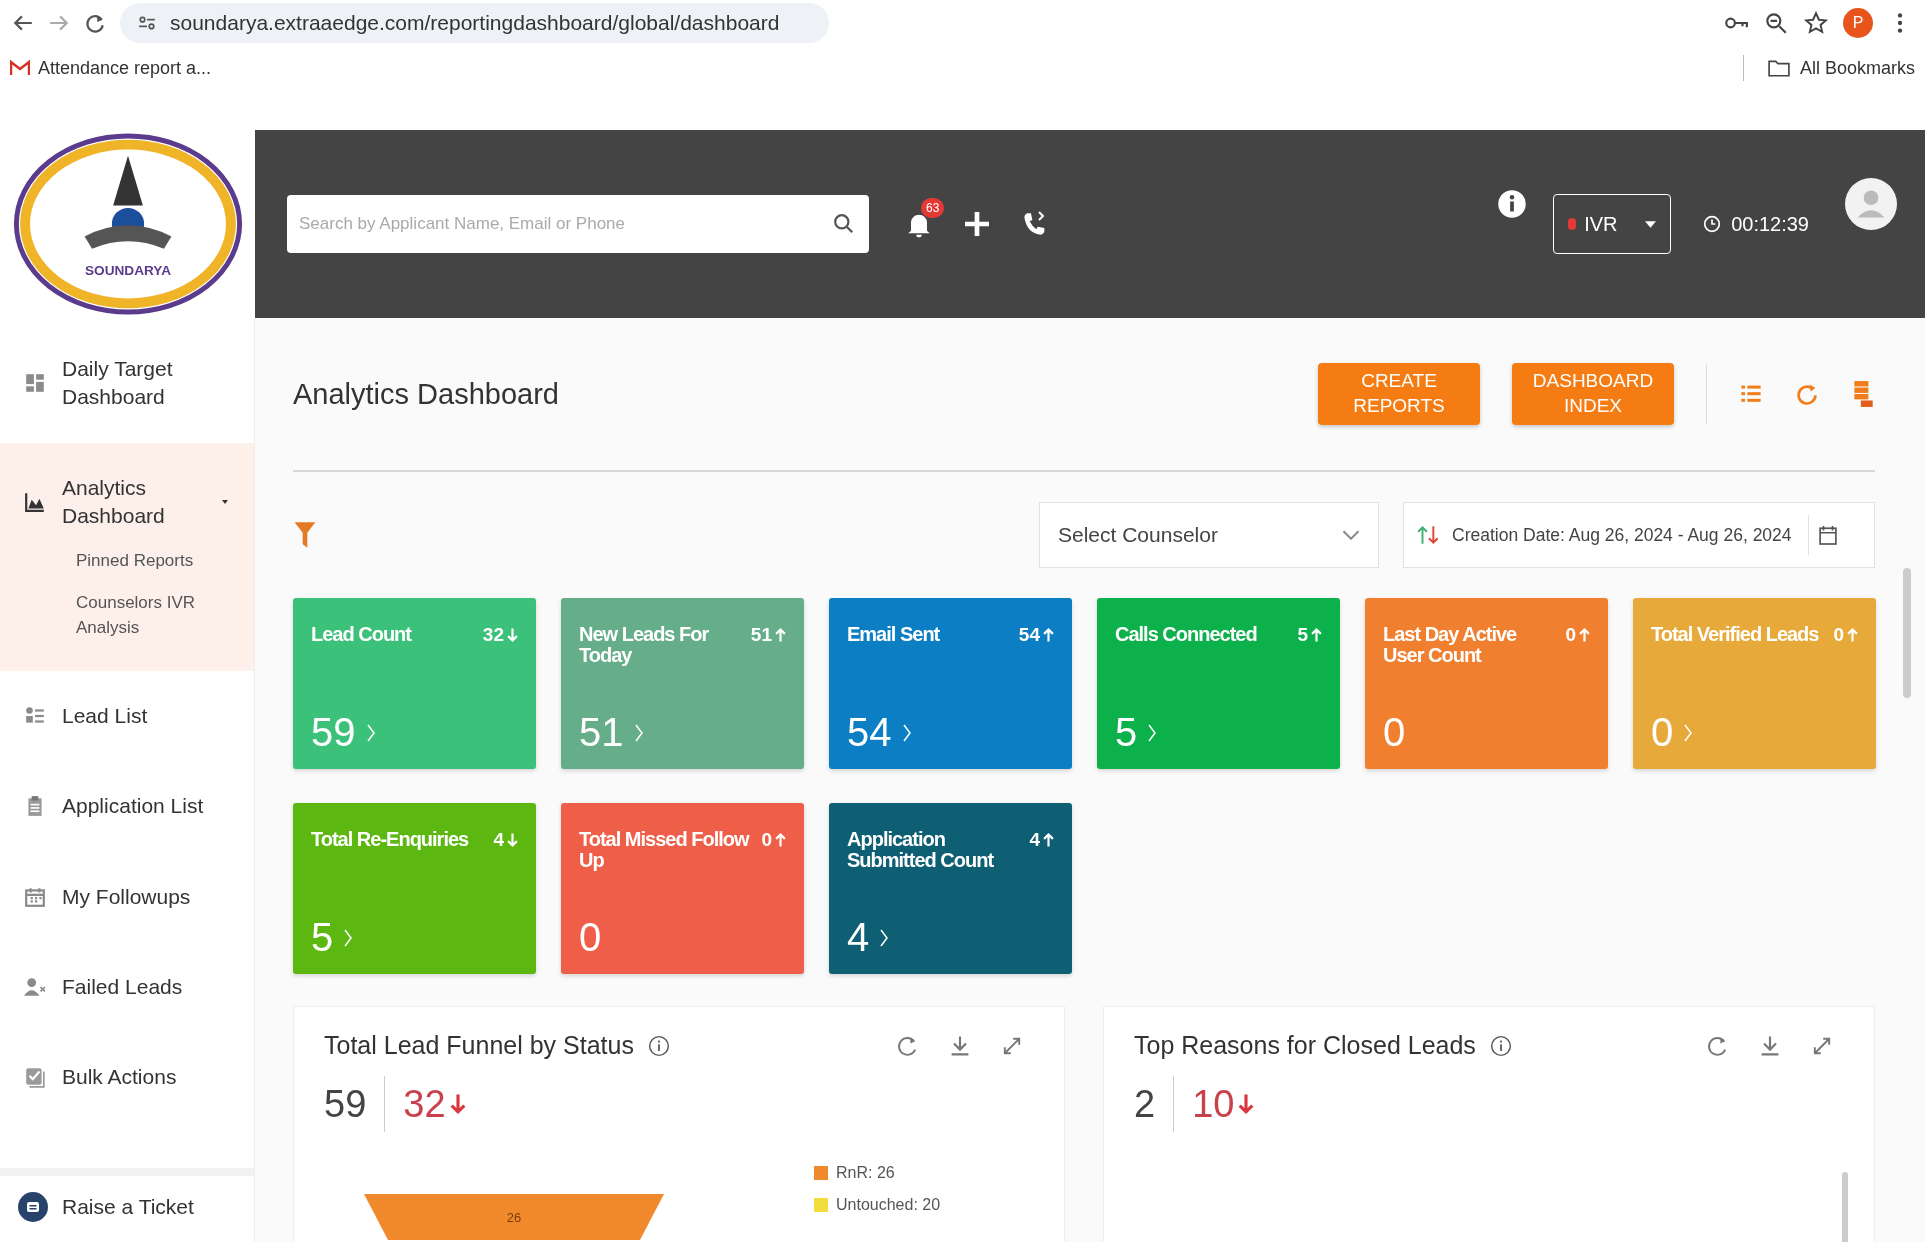 This screenshot has width=1925, height=1252. Describe the element at coordinates (1639, 535) in the screenshot. I see `date-range-picker: Creation Date: Aug 26, 2024 - Aug 26, 2024` at that location.